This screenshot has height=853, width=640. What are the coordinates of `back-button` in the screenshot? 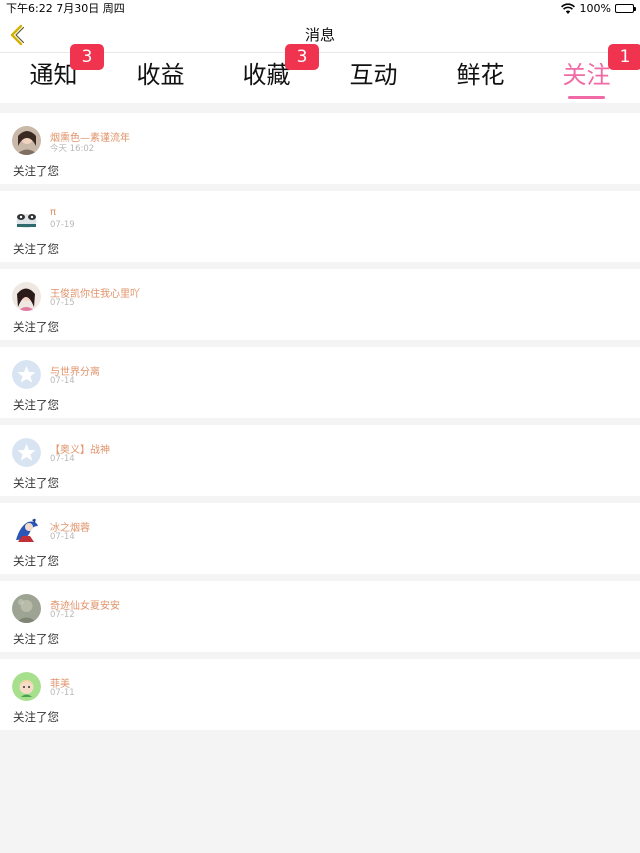 It's located at (17, 35).